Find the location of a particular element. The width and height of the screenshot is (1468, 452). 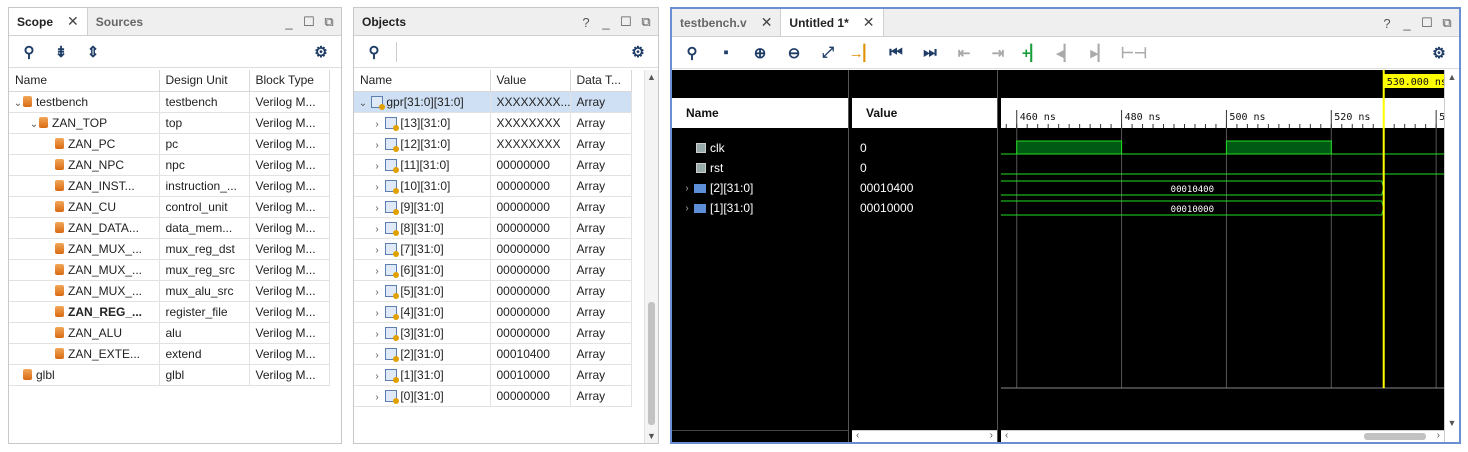

object-name-cell: › [0][31:0] is located at coordinates (422, 396).